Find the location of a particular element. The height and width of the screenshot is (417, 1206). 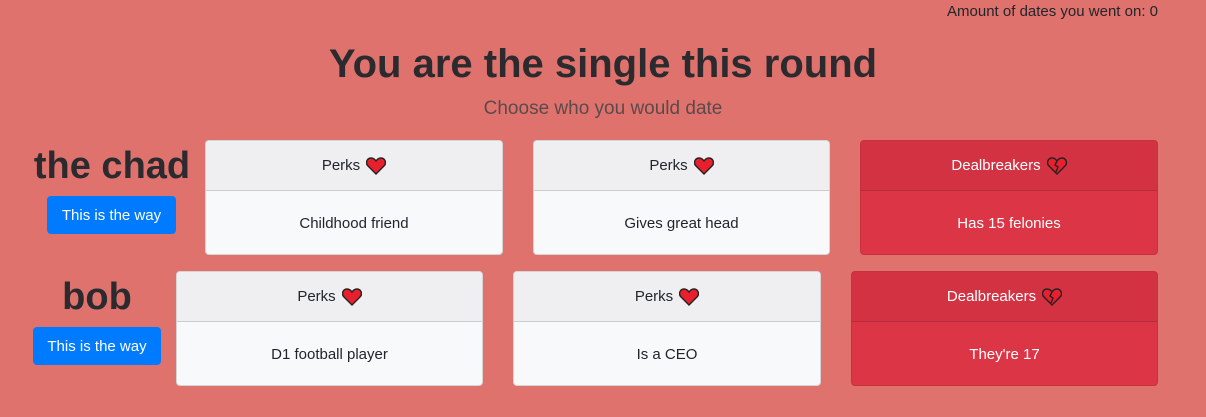

card-body: Has 15 felonies is located at coordinates (1009, 223).